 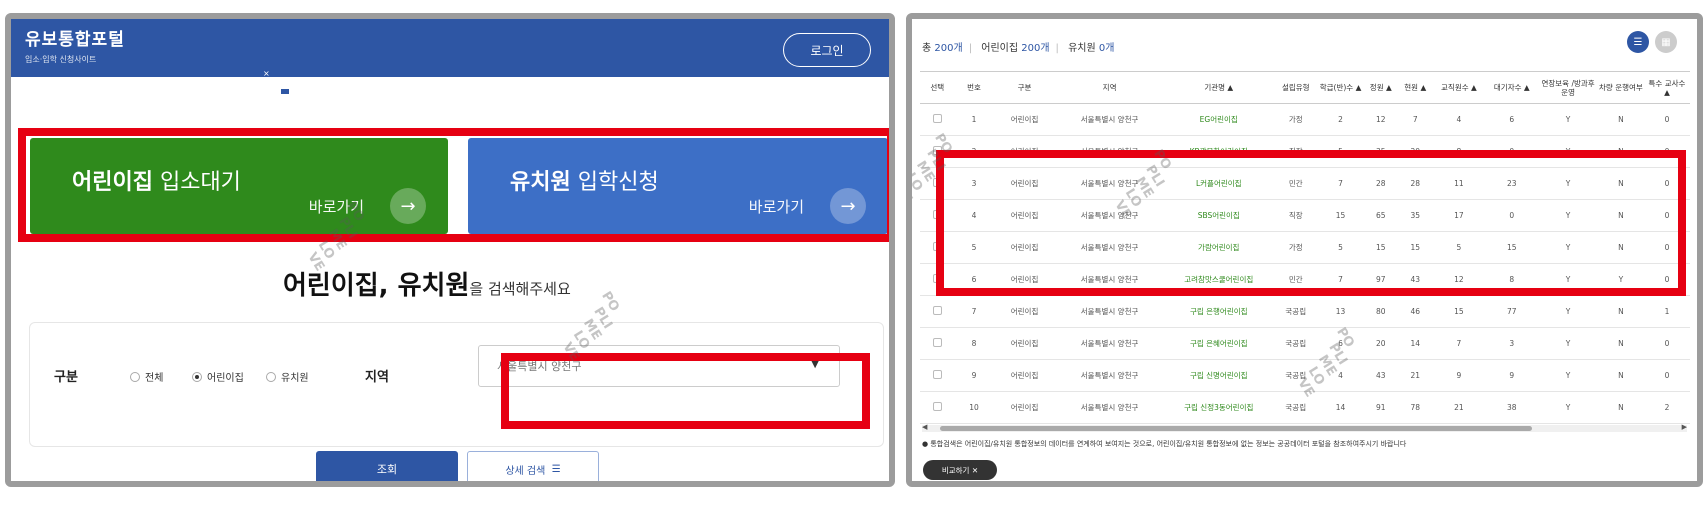 What do you see at coordinates (427, 286) in the screenshot?
I see `search-heading: 어린이집, 유치원을 검색해주세요` at bounding box center [427, 286].